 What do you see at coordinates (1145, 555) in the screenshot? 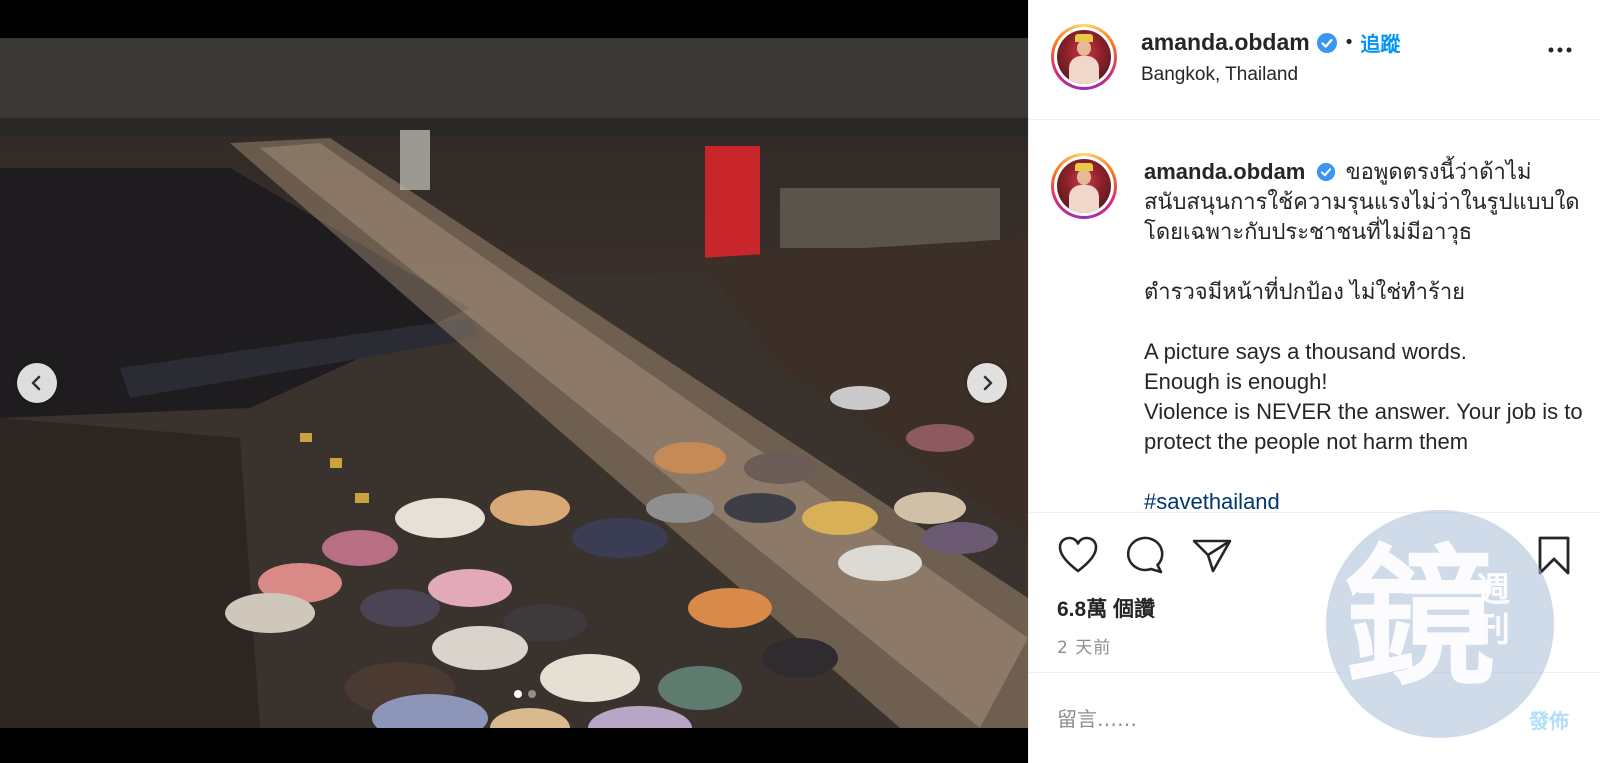
I see `comment-icon` at bounding box center [1145, 555].